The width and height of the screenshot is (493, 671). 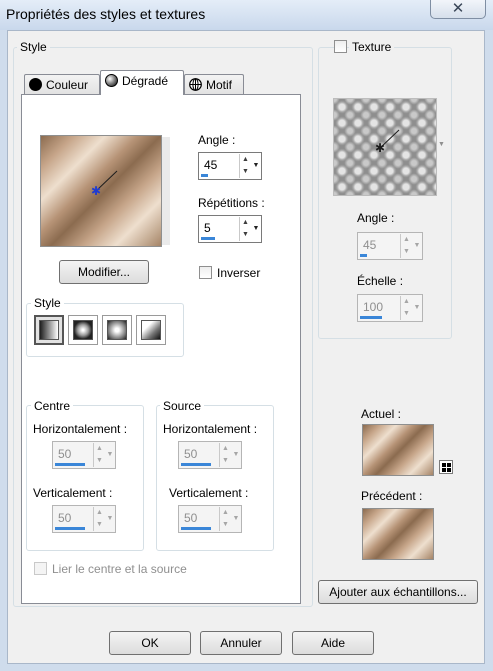 What do you see at coordinates (111, 80) in the screenshot?
I see `gradient-circle-icon` at bounding box center [111, 80].